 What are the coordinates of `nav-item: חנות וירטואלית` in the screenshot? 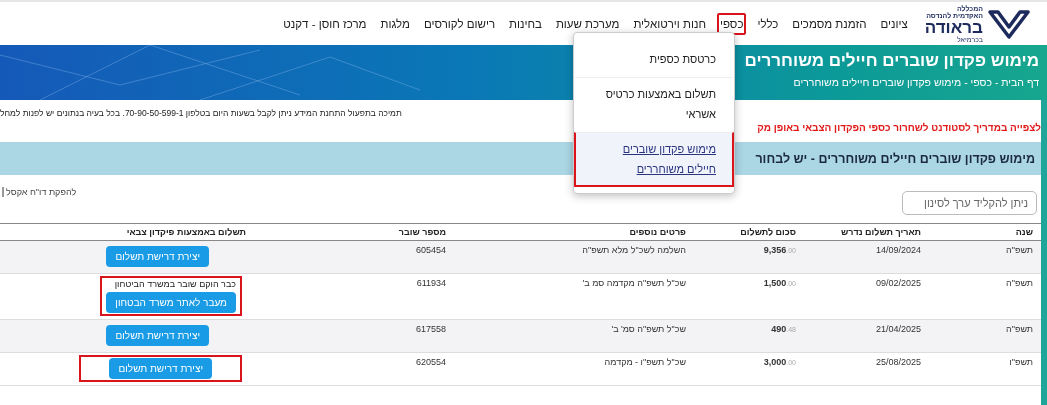 It's located at (669, 23).